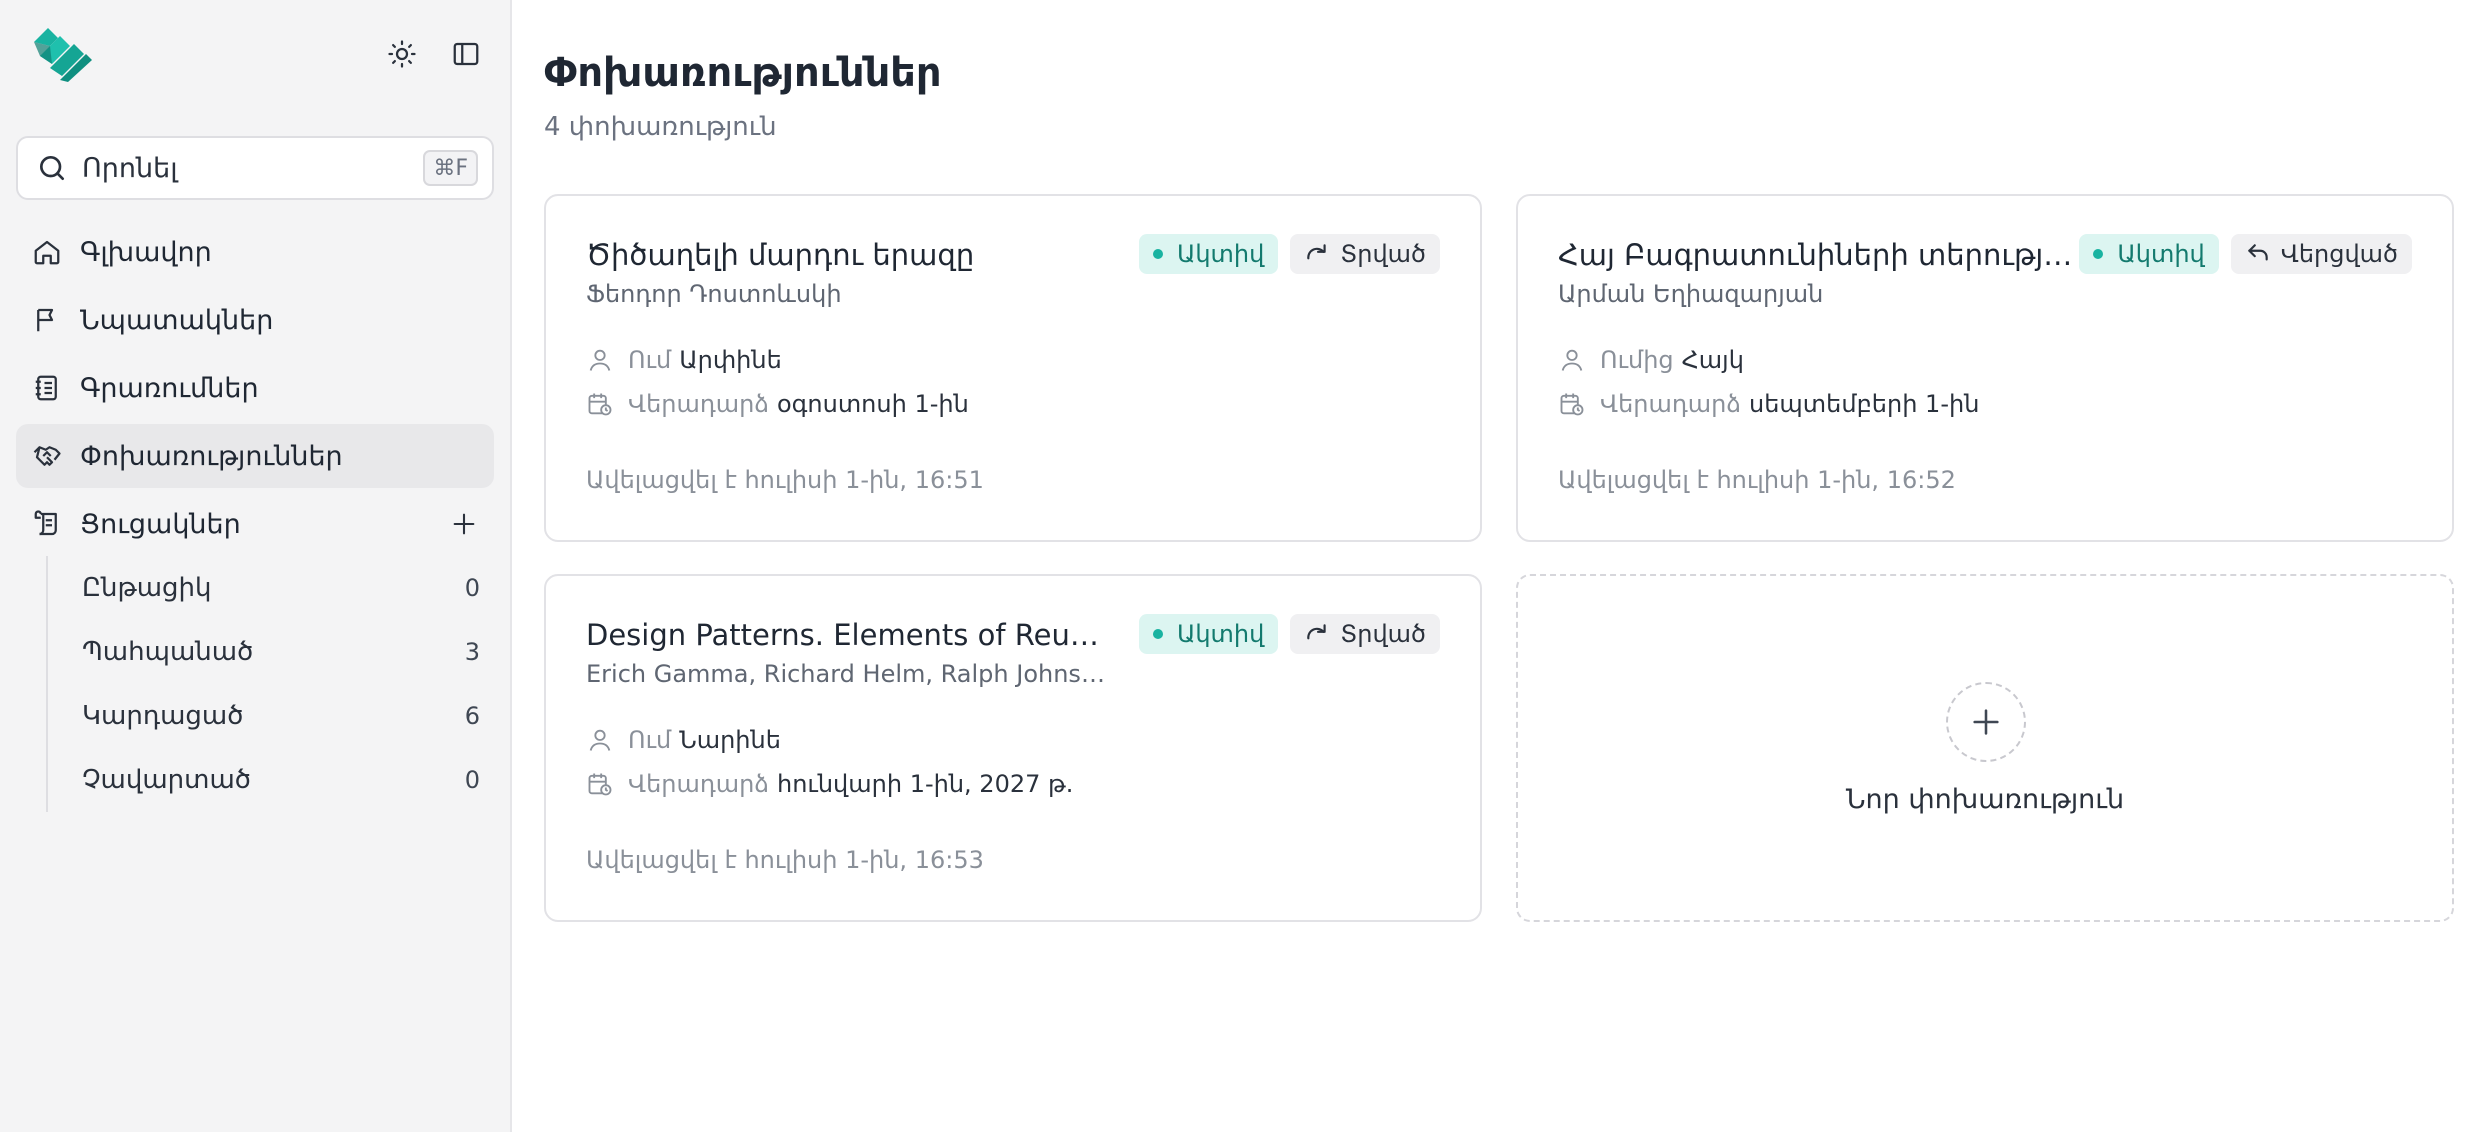  I want to click on nav-item-label: Փոխառություններ, so click(211, 456).